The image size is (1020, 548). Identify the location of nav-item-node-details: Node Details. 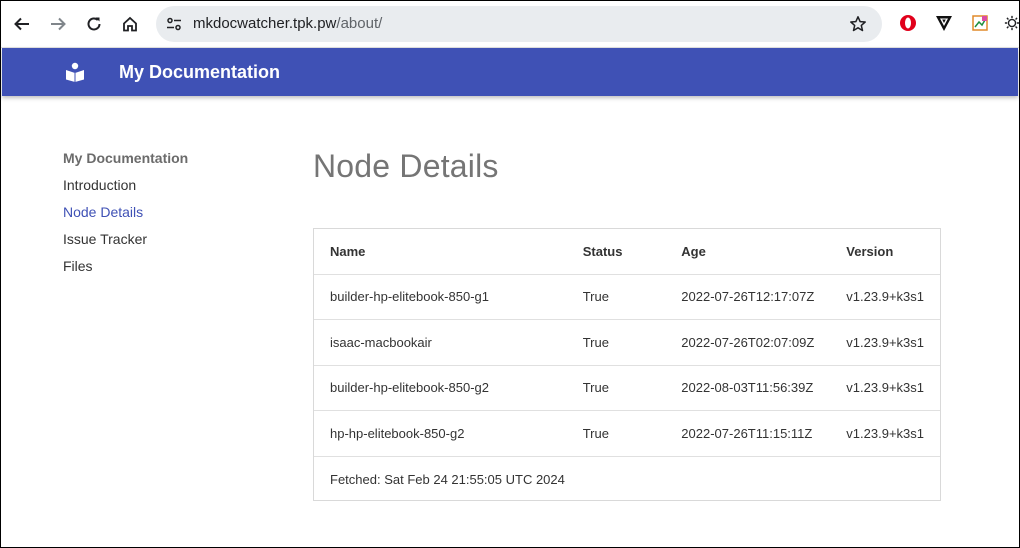
(163, 217).